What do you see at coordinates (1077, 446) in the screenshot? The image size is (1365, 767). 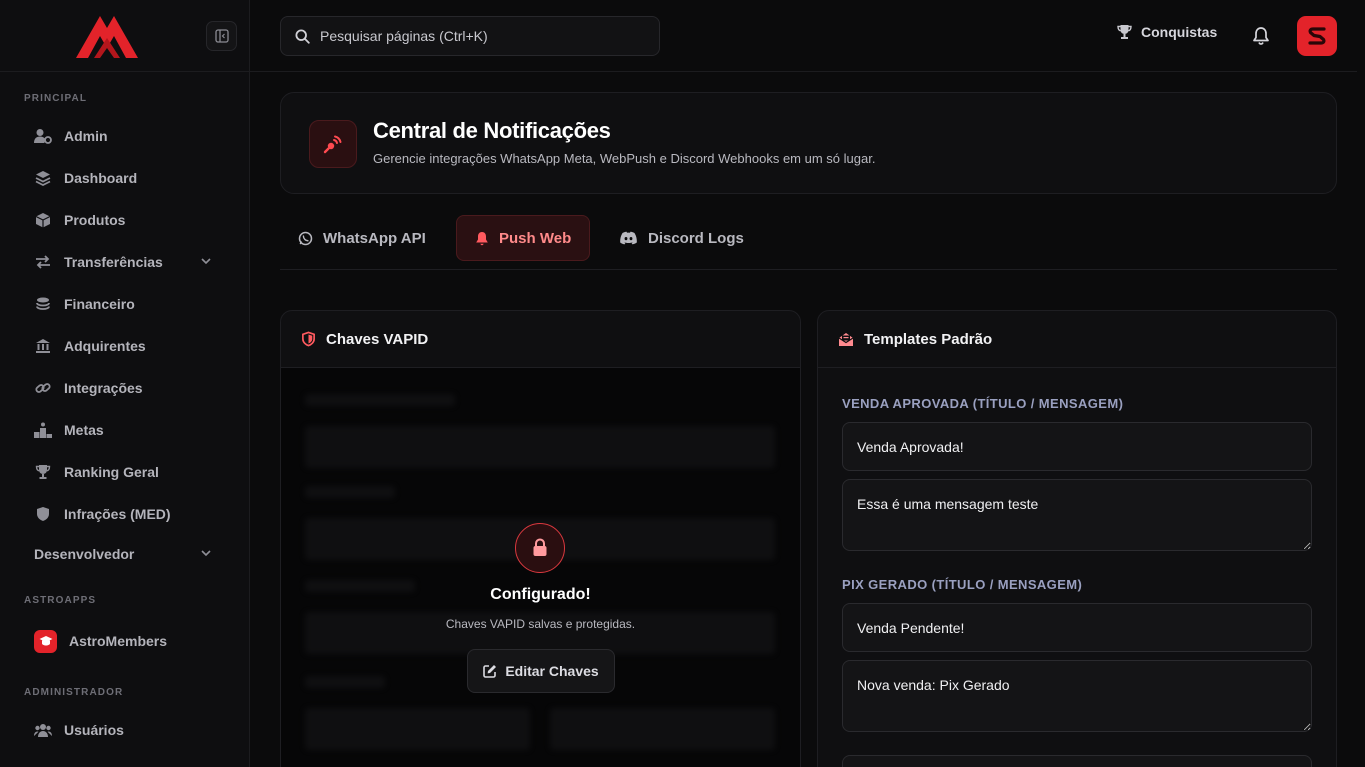 I see `template-approved-title-input` at bounding box center [1077, 446].